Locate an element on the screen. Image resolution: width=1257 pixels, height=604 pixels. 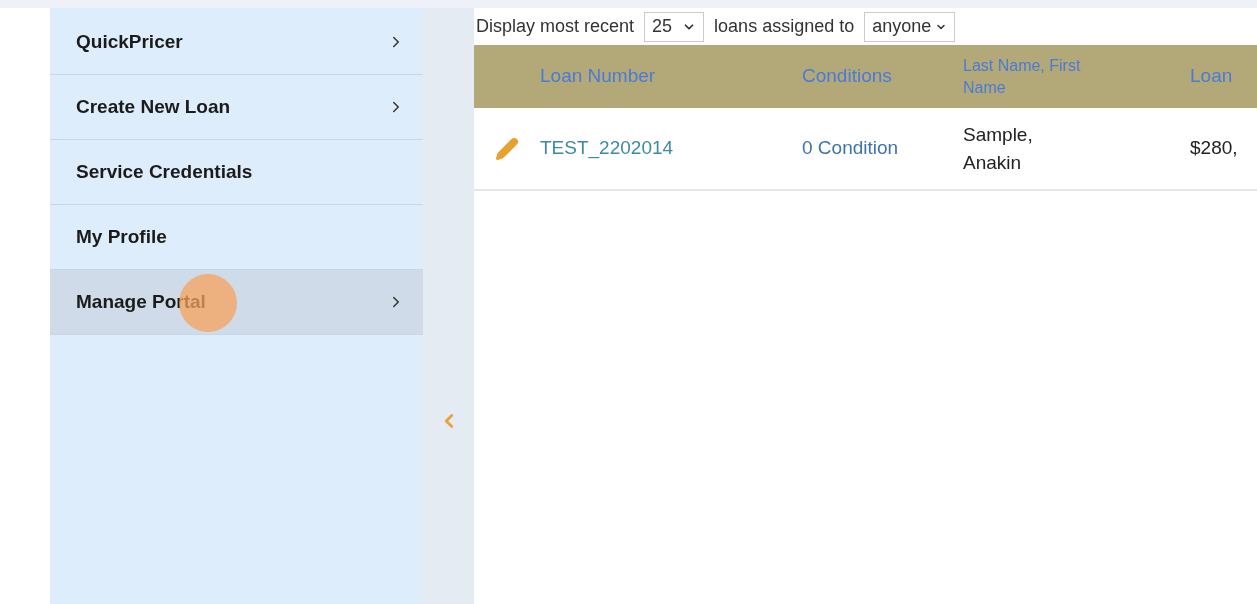
table-cell-text: Sample, Anakin is located at coordinates (998, 148).